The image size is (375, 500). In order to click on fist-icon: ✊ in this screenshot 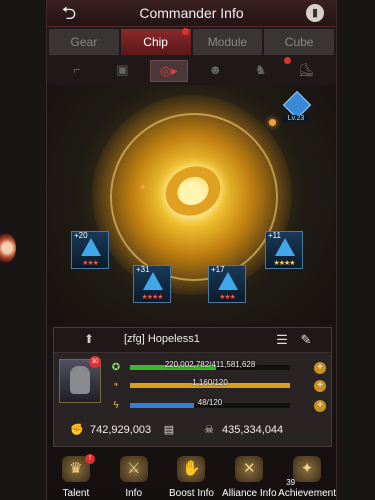, I will do `click(77, 430)`.